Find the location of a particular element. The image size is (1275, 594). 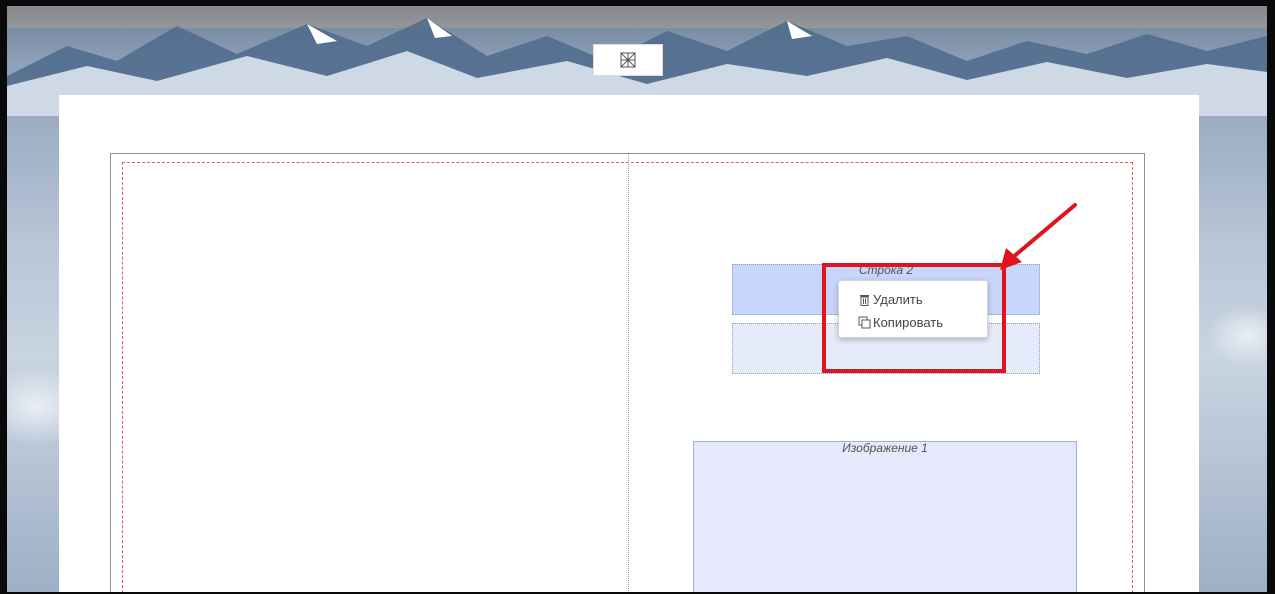

image-label: Изображение 1 is located at coordinates (885, 448).